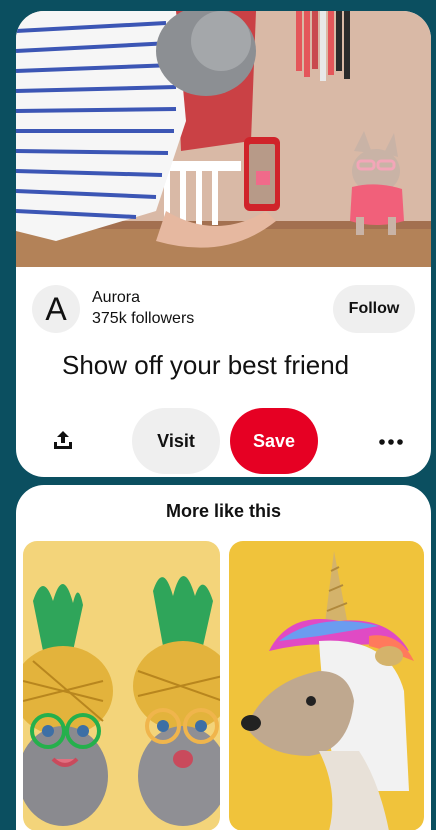 The image size is (436, 830). What do you see at coordinates (143, 318) in the screenshot?
I see `creator-followers: 375k followers` at bounding box center [143, 318].